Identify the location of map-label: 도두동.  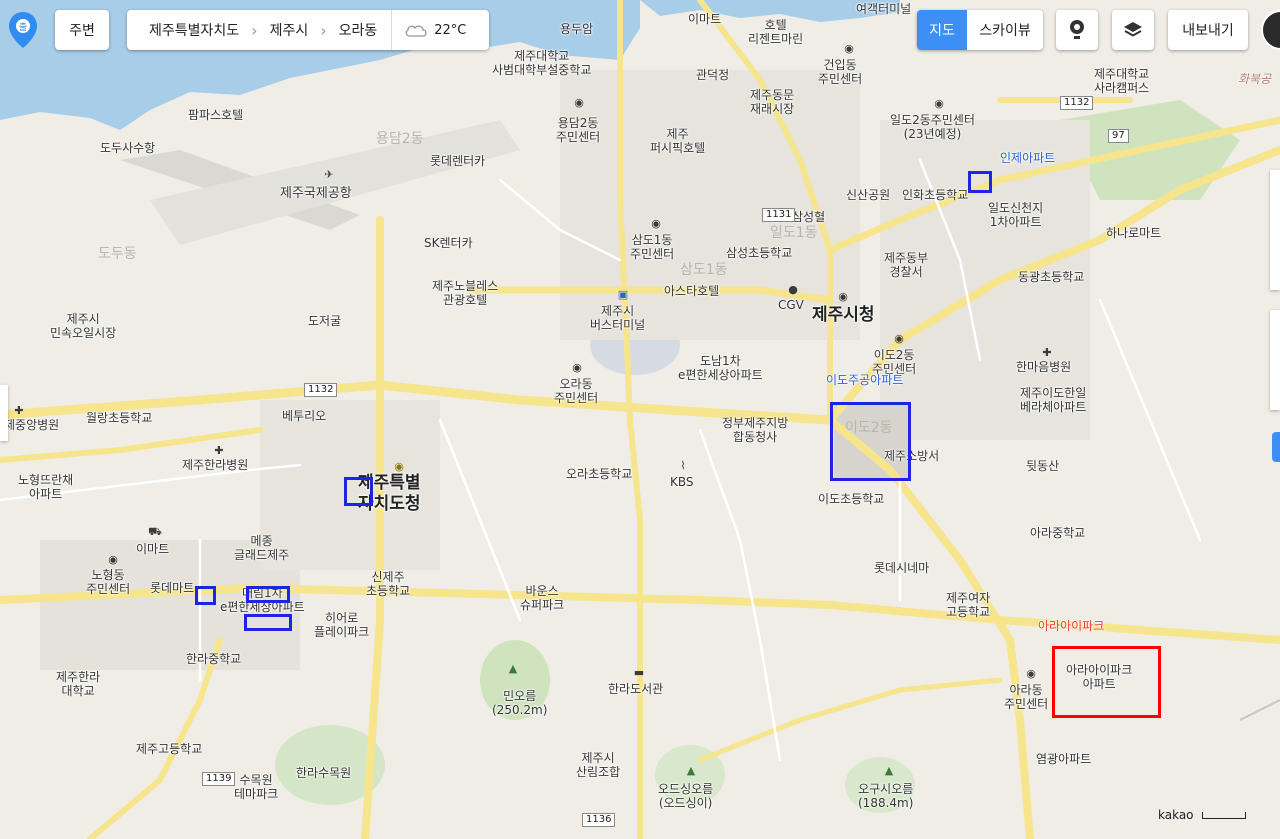
(117, 254).